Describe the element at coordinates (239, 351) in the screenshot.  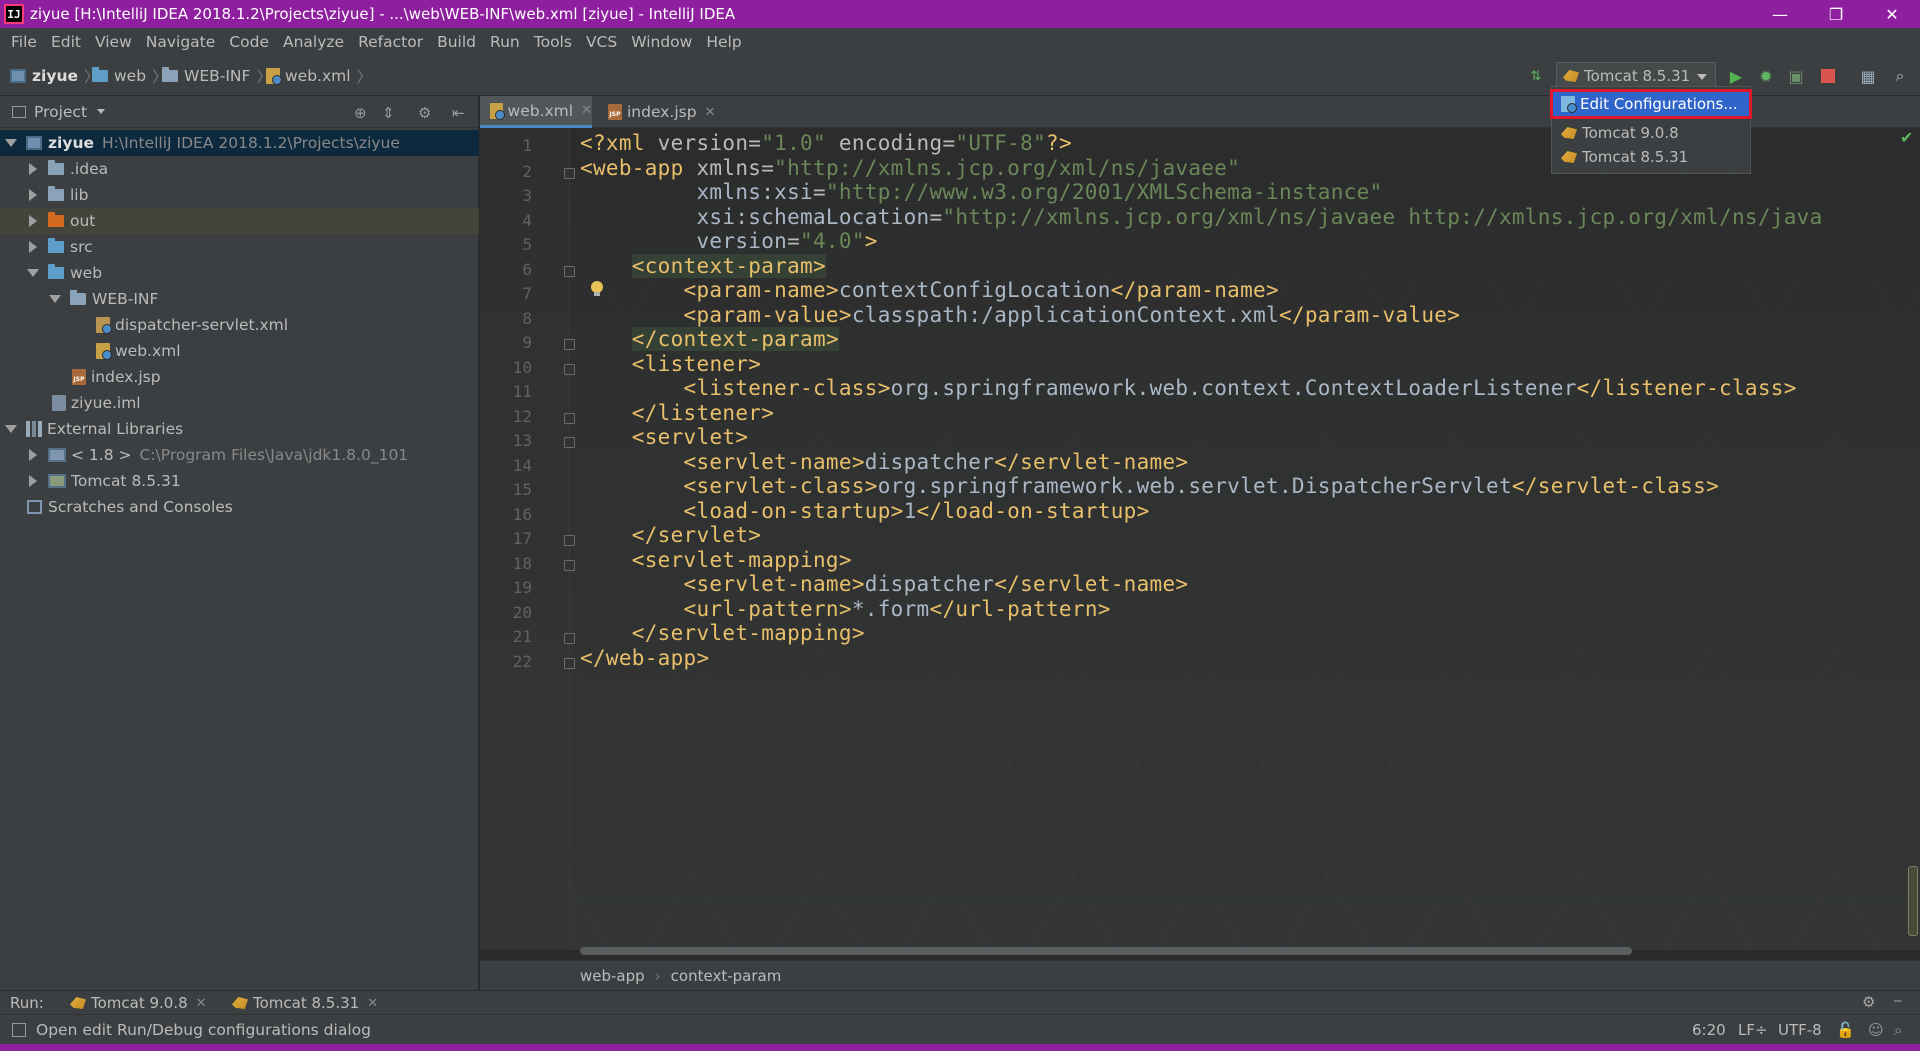
I see `tree-item-web-xml: web.xml` at that location.